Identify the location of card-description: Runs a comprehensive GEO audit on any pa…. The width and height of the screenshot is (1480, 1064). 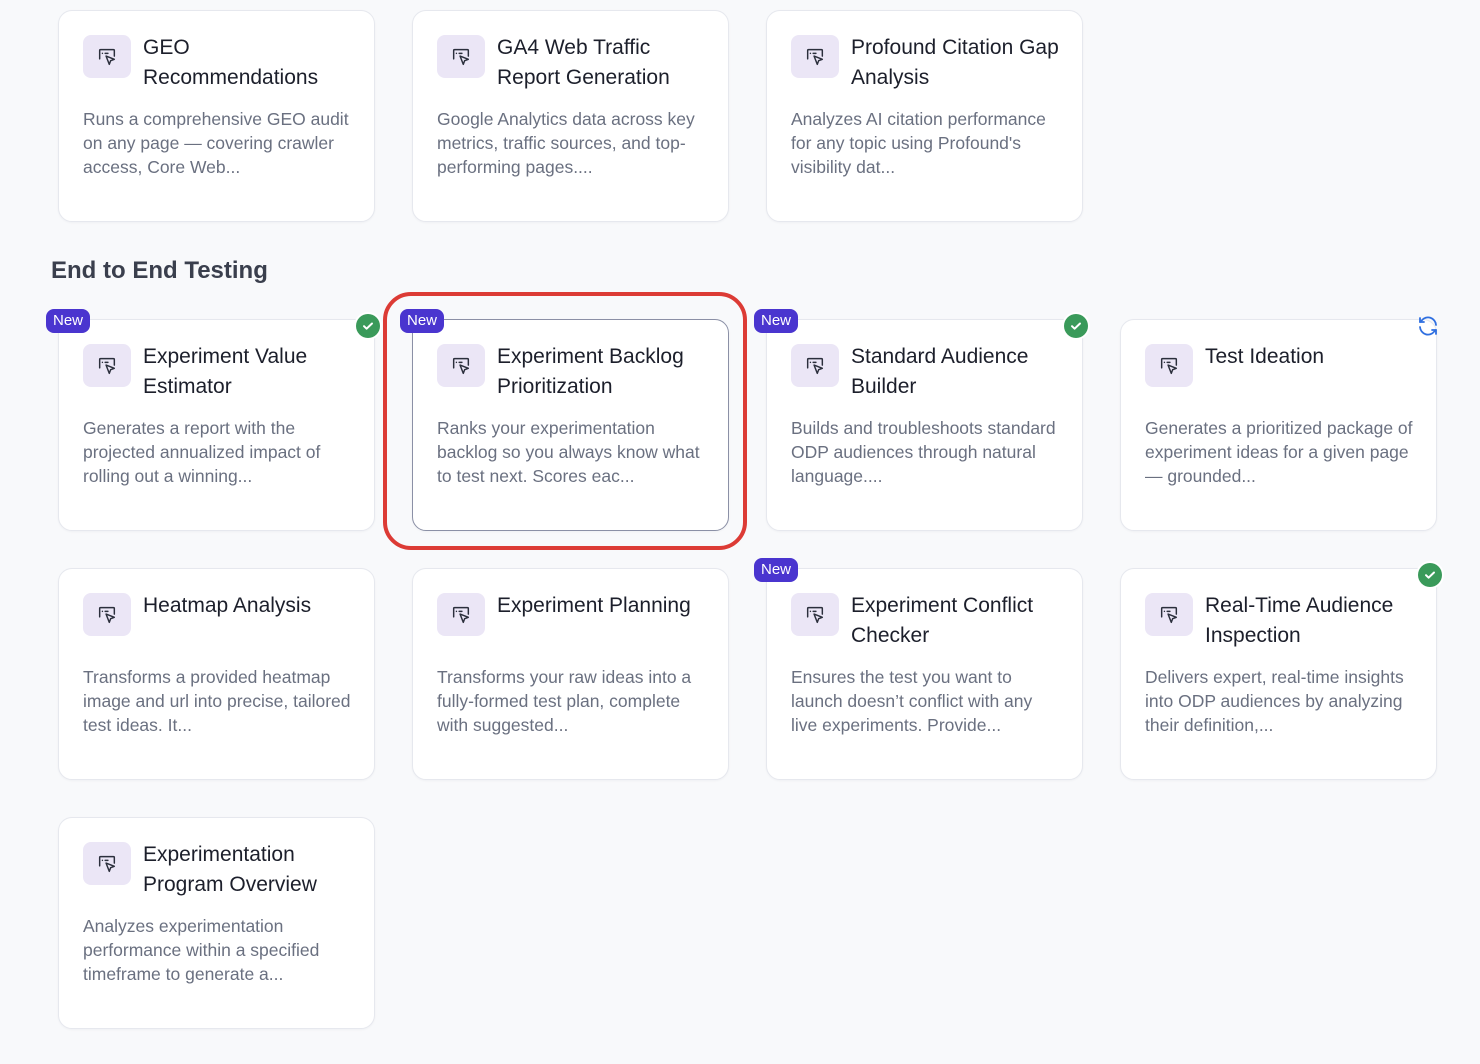
(216, 143).